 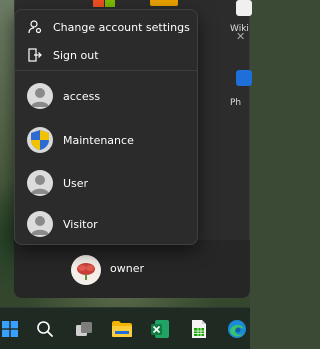 What do you see at coordinates (106, 183) in the screenshot?
I see `account-item-user: User` at bounding box center [106, 183].